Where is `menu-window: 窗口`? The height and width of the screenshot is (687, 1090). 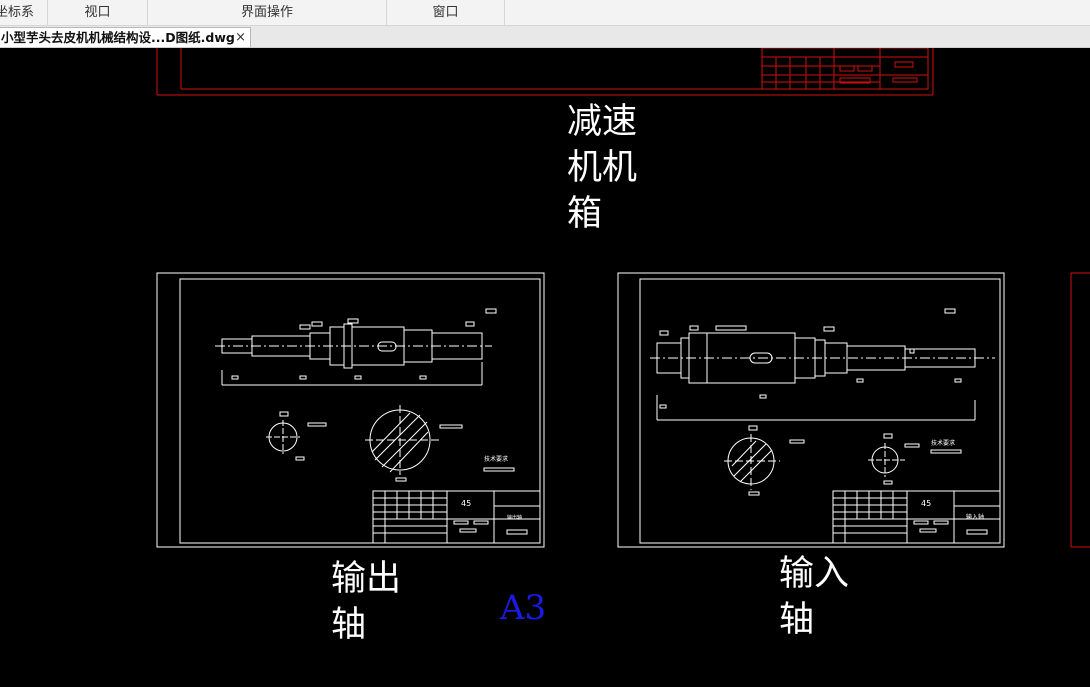 menu-window: 窗口 is located at coordinates (446, 12).